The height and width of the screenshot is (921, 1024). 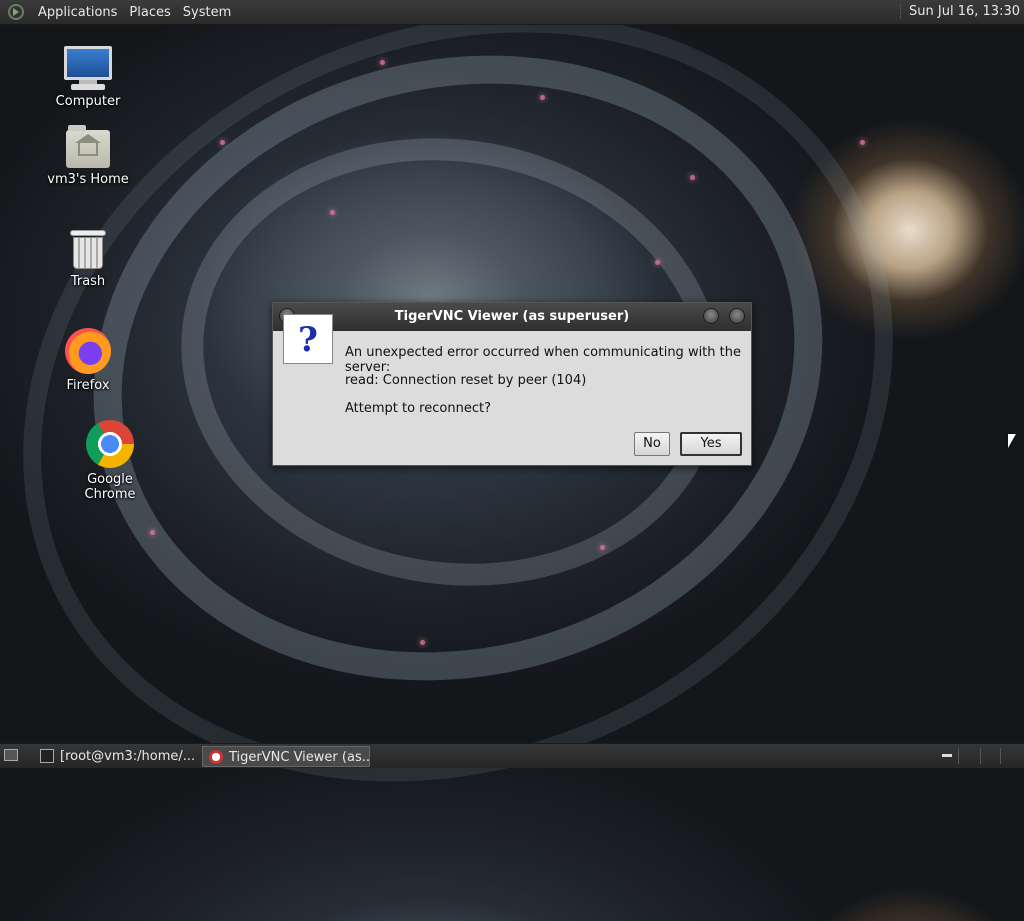 What do you see at coordinates (418, 408) in the screenshot?
I see `dialog-message-line3: Attempt to reconnect?` at bounding box center [418, 408].